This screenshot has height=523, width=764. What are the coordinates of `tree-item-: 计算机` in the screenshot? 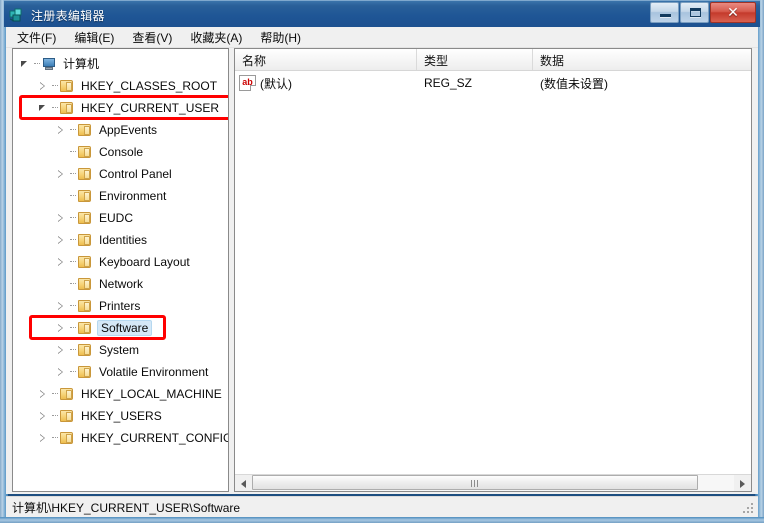 It's located at (120, 64).